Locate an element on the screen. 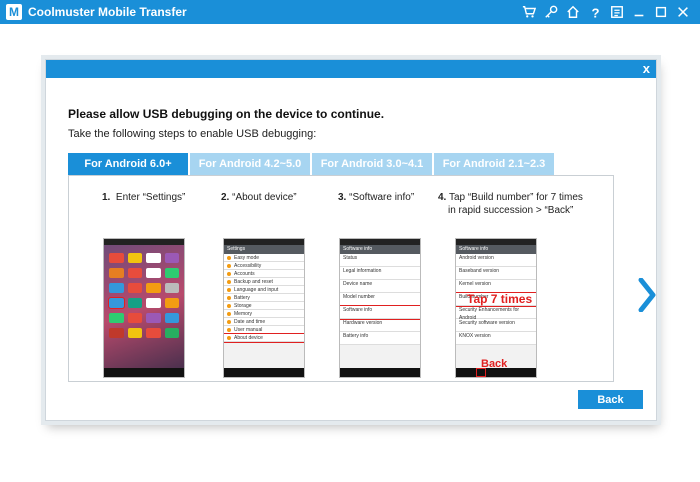 This screenshot has height=482, width=700. tab-android-4-2: For Android 4.2~5.0 is located at coordinates (250, 164).